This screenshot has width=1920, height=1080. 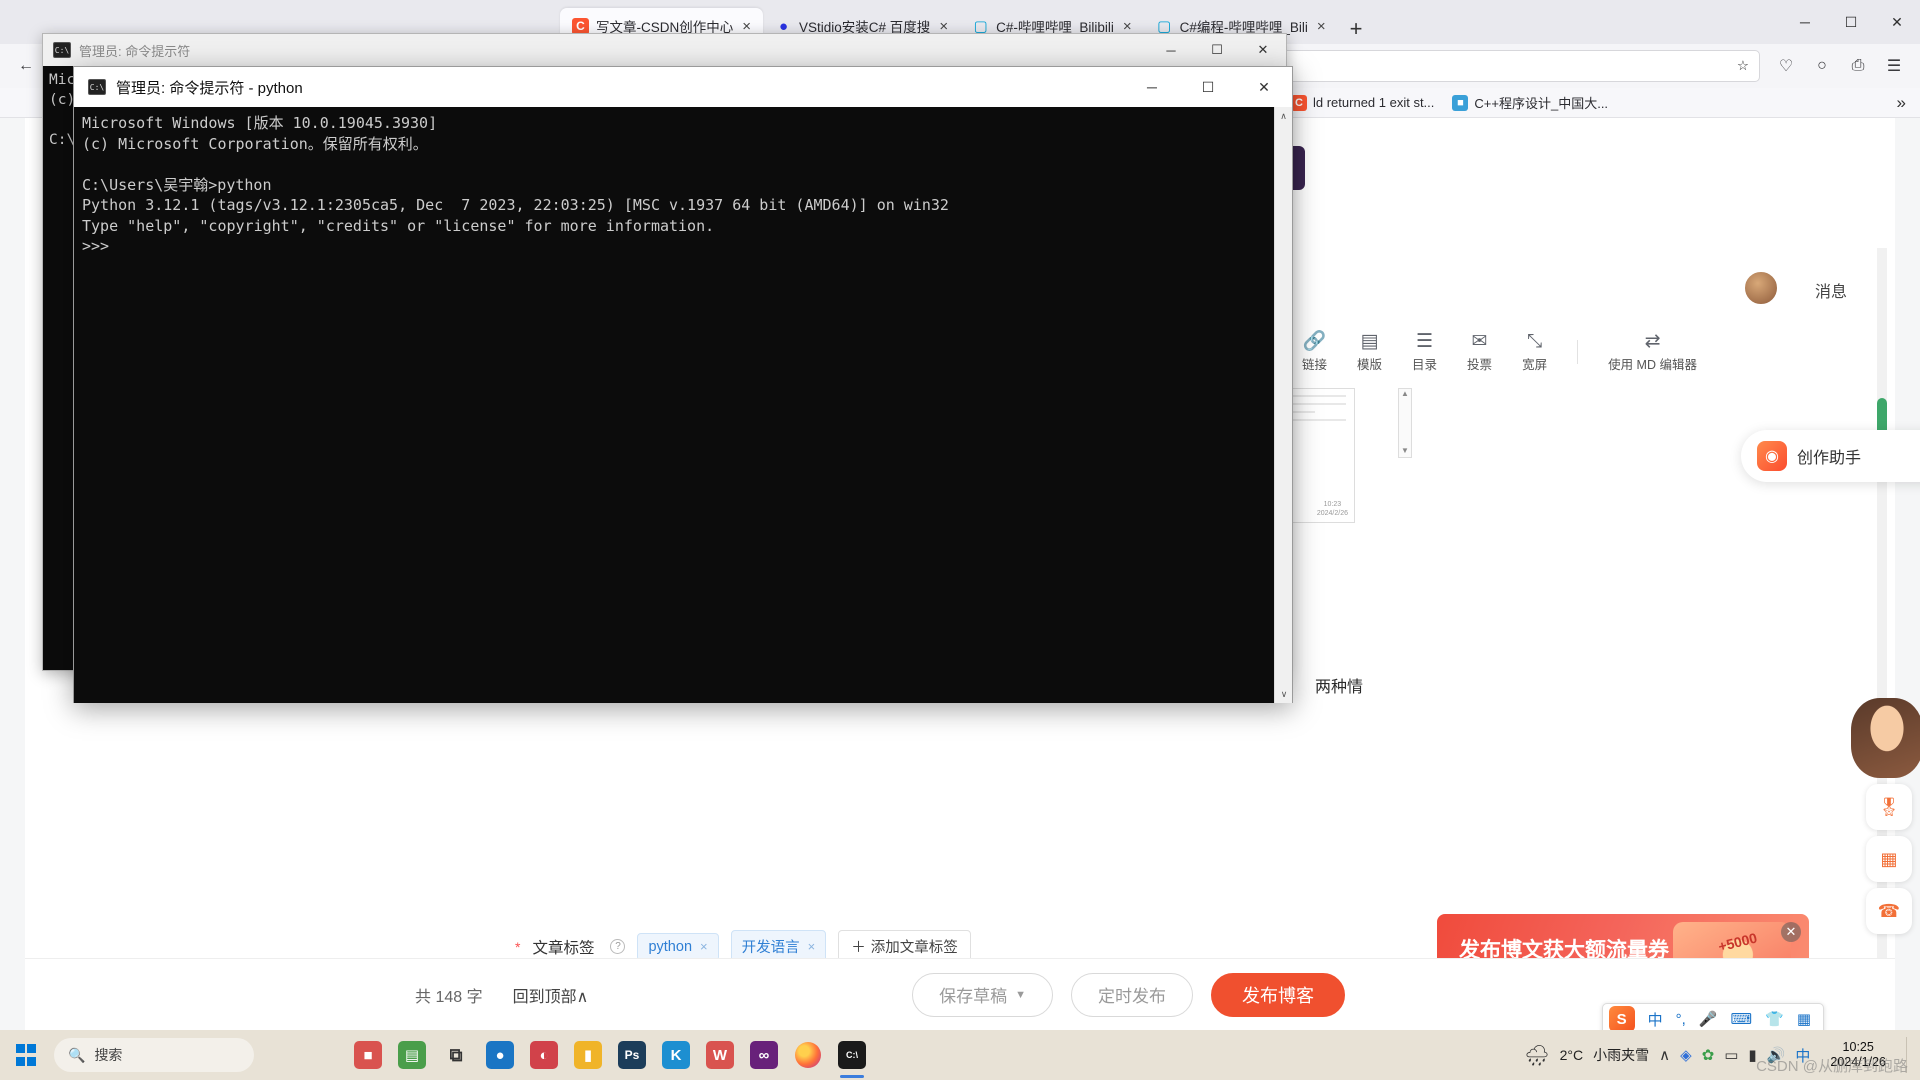 I want to click on vivaldi-icon: ◐, so click(x=544, y=1055).